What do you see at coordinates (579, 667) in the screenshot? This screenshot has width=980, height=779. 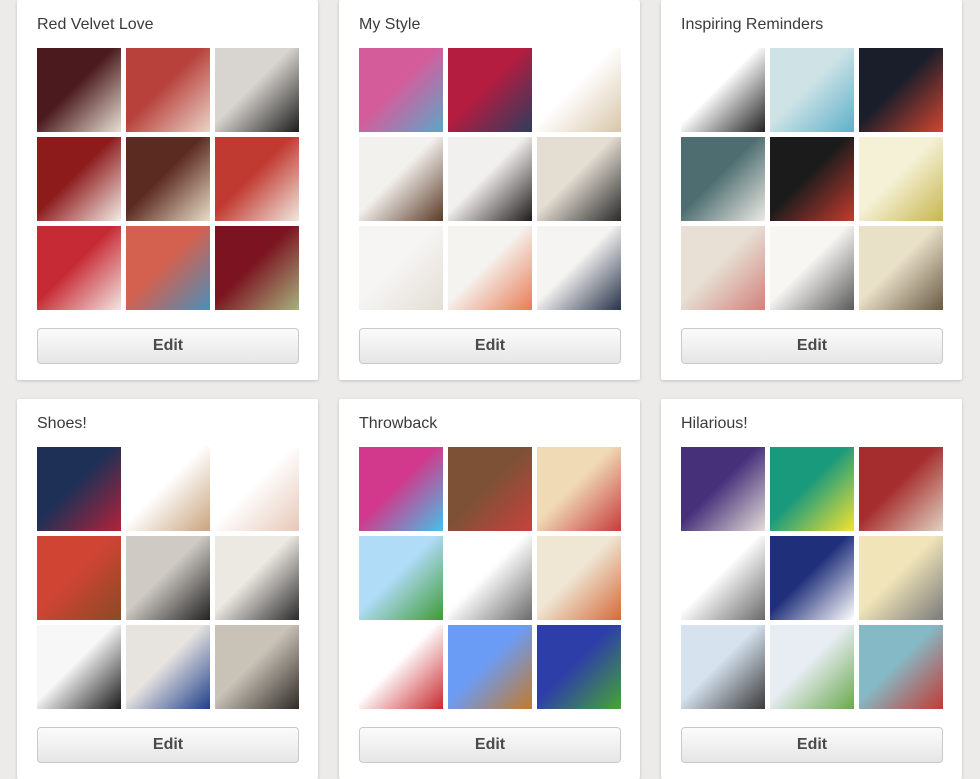 I see `sonic-level-photo` at bounding box center [579, 667].